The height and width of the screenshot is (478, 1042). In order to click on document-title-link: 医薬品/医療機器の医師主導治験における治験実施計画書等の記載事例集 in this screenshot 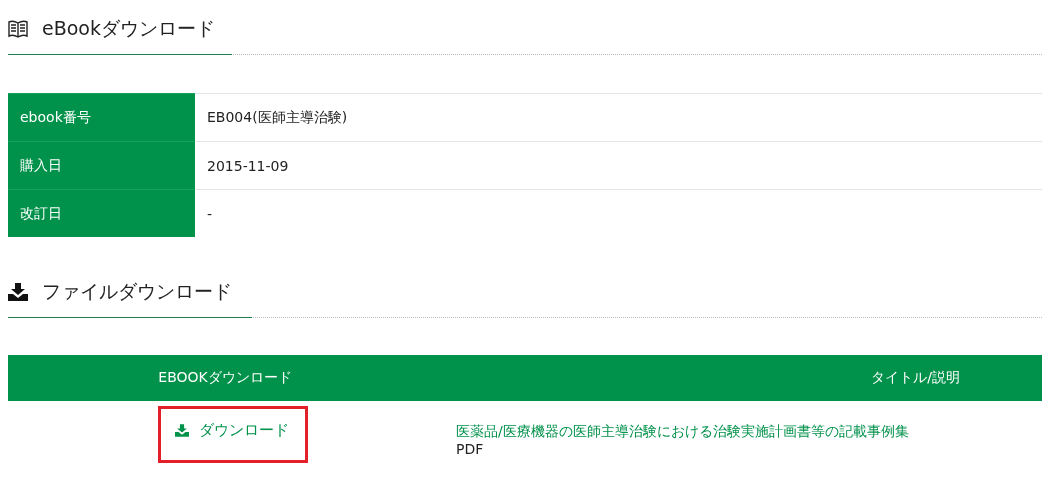, I will do `click(682, 432)`.